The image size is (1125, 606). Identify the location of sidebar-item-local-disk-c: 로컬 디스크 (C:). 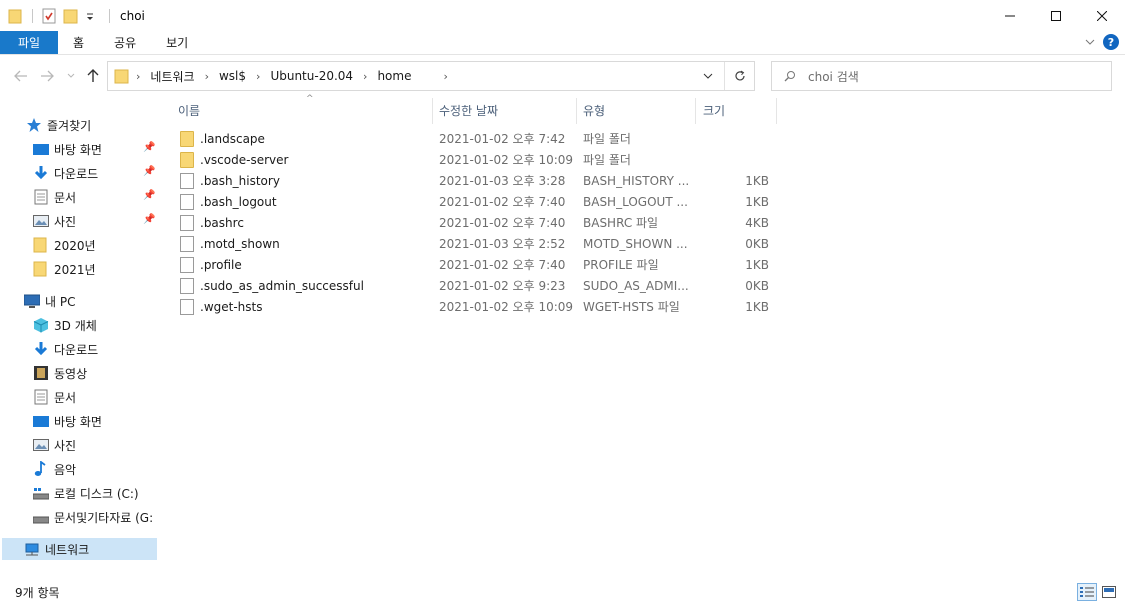
(85, 493).